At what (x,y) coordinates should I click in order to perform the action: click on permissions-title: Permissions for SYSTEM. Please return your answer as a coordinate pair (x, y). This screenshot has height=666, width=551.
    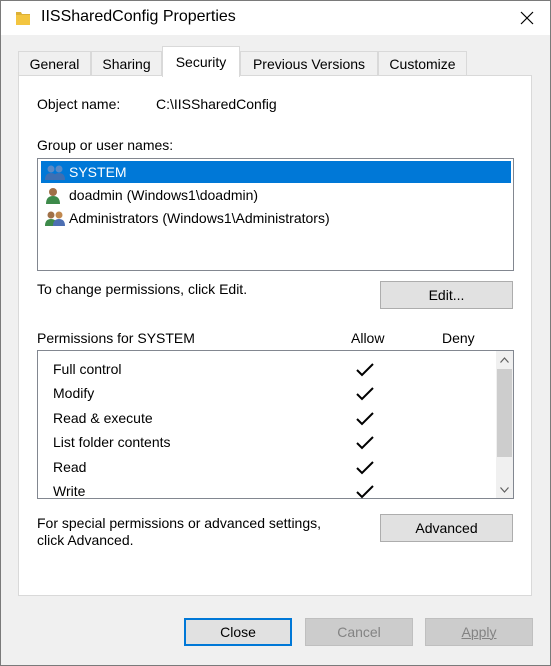
    Looking at the image, I should click on (116, 338).